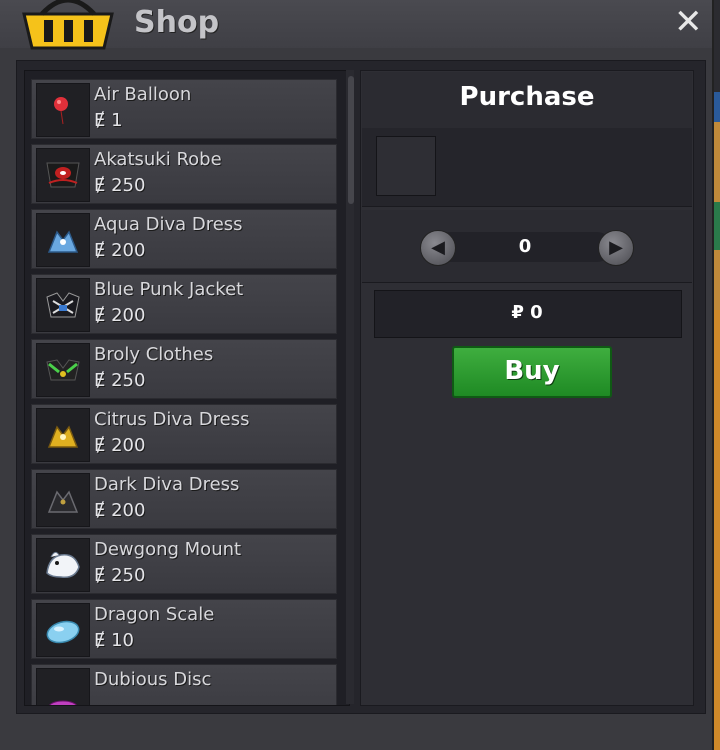 The image size is (720, 750). Describe the element at coordinates (356, 732) in the screenshot. I see `window-footer` at that location.